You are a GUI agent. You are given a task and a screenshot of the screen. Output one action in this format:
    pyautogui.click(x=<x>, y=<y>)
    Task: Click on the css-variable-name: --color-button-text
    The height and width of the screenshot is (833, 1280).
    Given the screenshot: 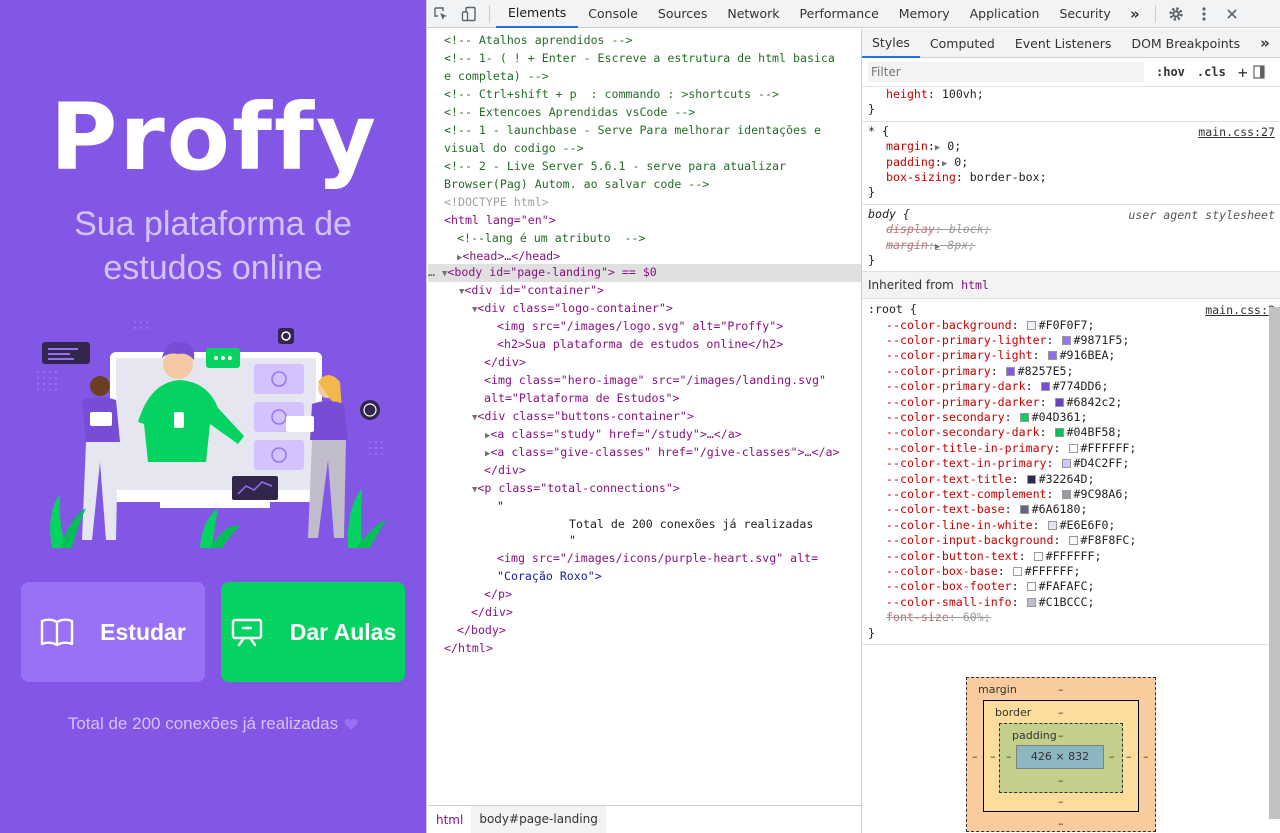 What is the action you would take?
    pyautogui.click(x=952, y=556)
    